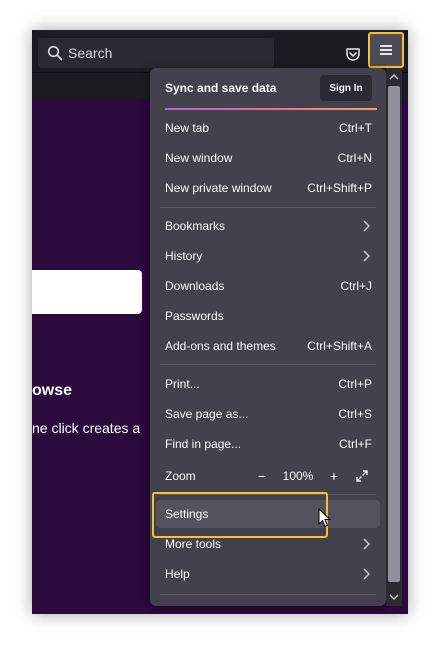 This screenshot has width=440, height=646. I want to click on browser-toolbar: Search, so click(220, 51).